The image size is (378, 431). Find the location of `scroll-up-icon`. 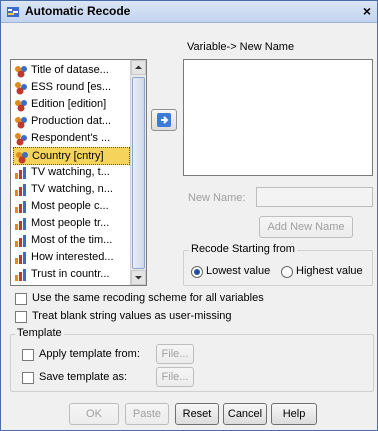

scroll-up-icon is located at coordinates (138, 67).